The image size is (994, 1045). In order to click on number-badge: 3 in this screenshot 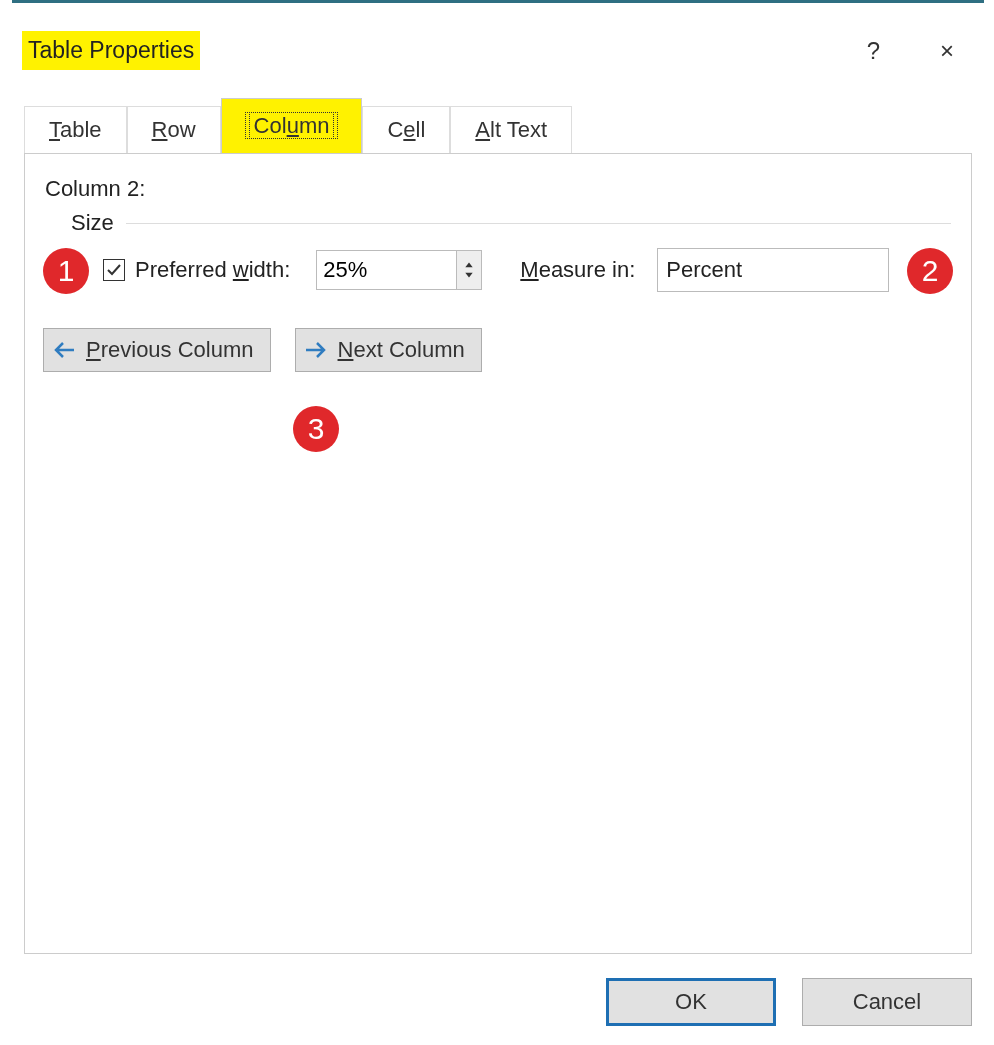, I will do `click(316, 429)`.